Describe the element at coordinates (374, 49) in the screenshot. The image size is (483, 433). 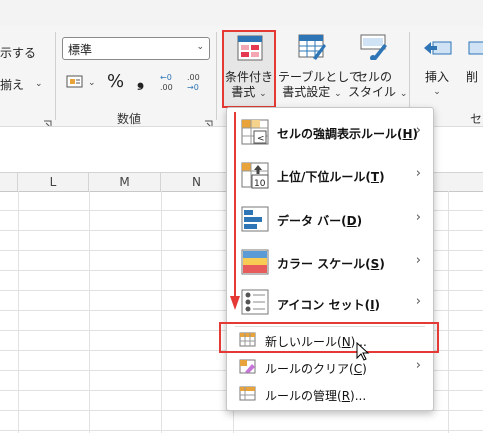
I see `cell-style-icon` at that location.